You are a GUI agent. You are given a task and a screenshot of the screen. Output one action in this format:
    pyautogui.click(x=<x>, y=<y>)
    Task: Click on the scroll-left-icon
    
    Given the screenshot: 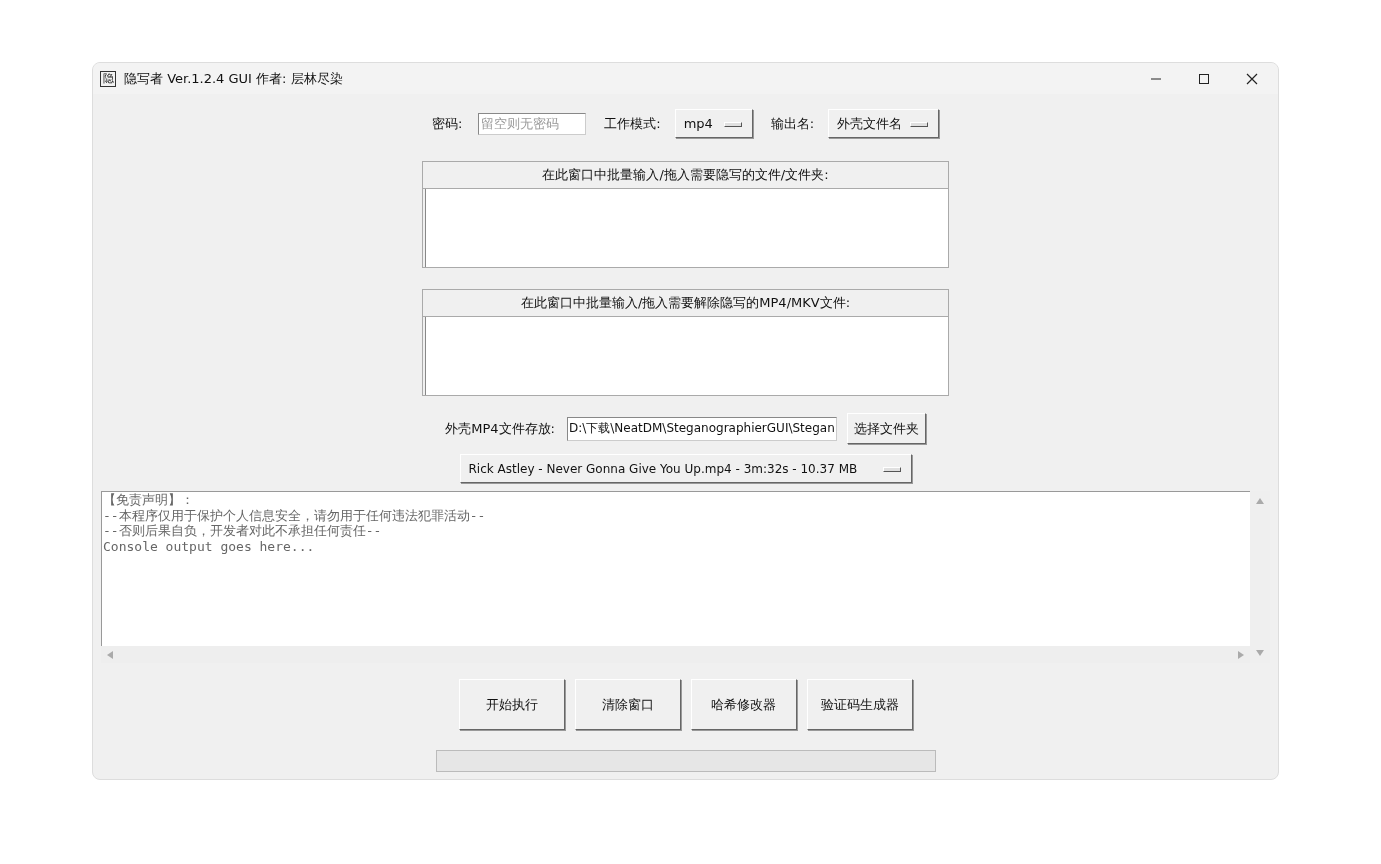 What is the action you would take?
    pyautogui.click(x=110, y=654)
    